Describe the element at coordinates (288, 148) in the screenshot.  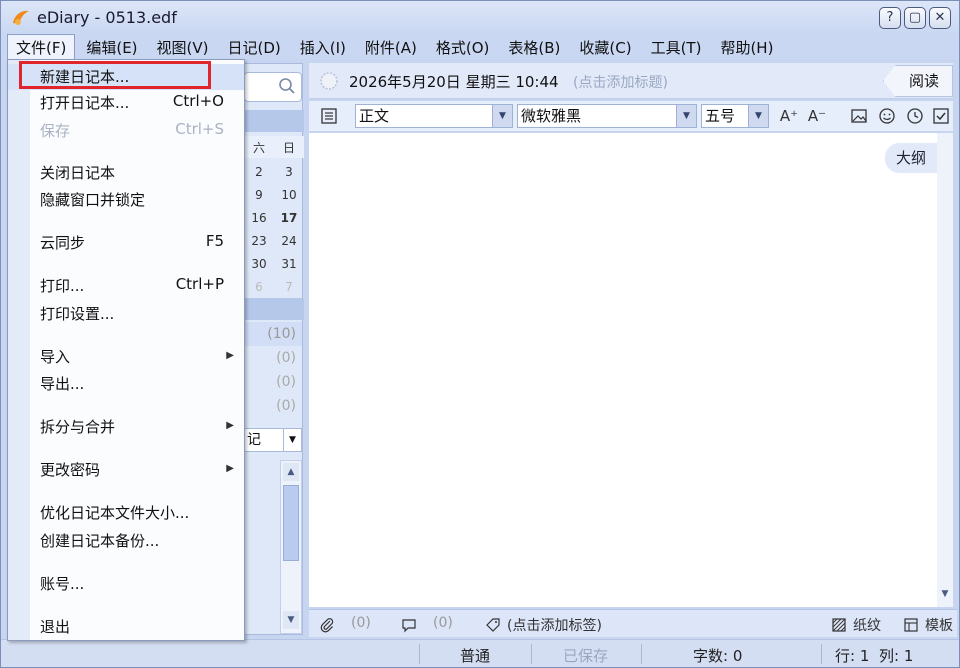
I see `weekday-sun: 日` at that location.